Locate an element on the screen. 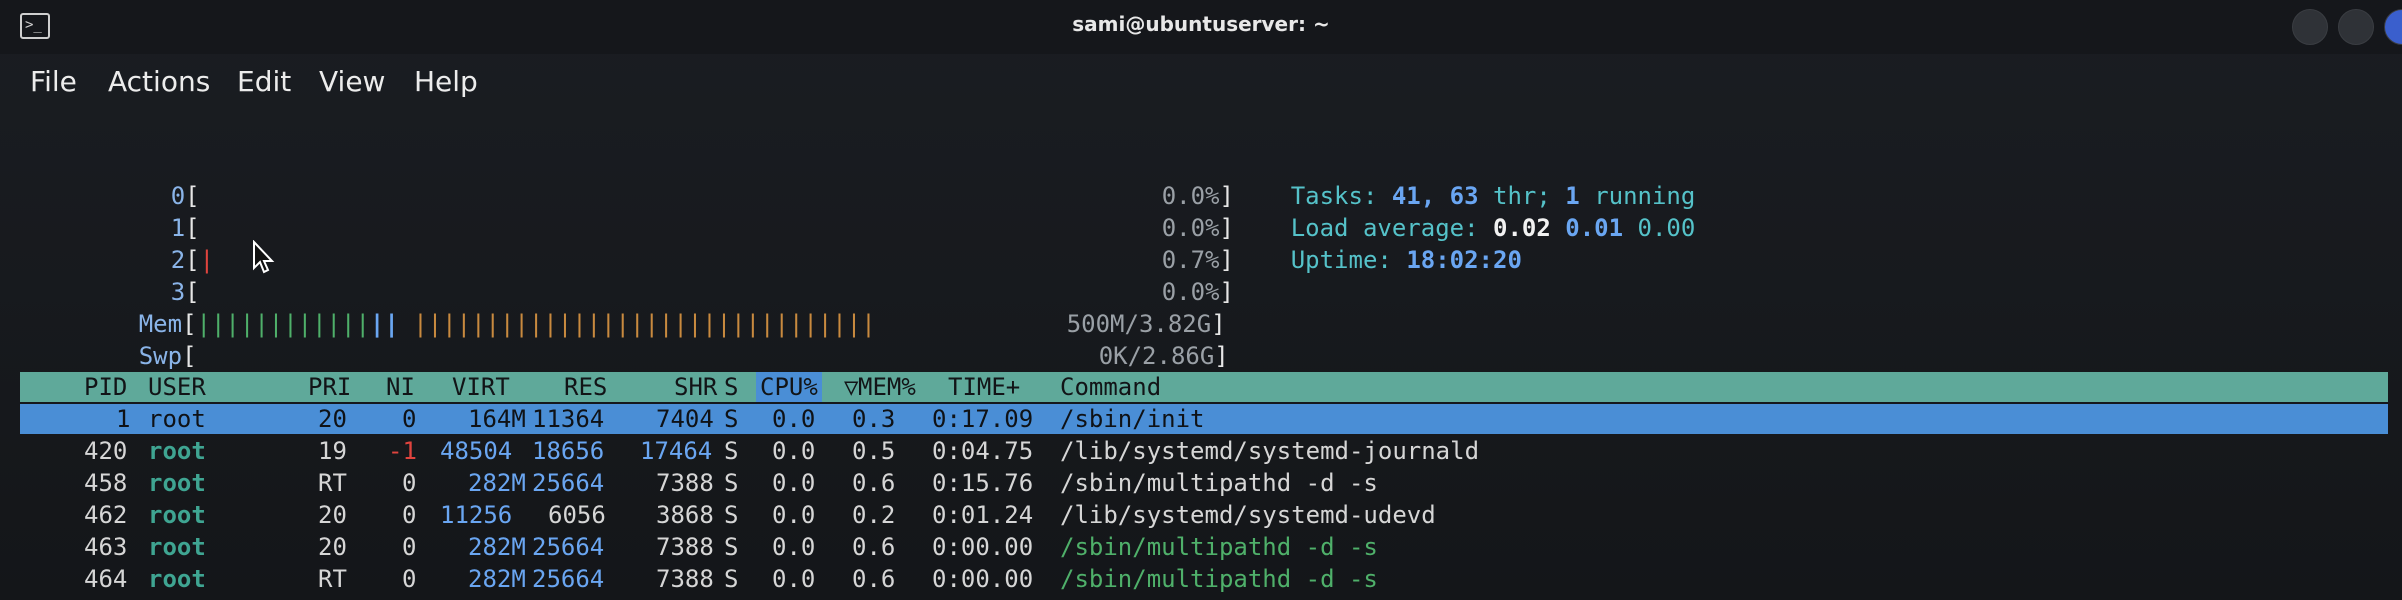  menu-bar: File Actions Edit View Help is located at coordinates (1201, 82).